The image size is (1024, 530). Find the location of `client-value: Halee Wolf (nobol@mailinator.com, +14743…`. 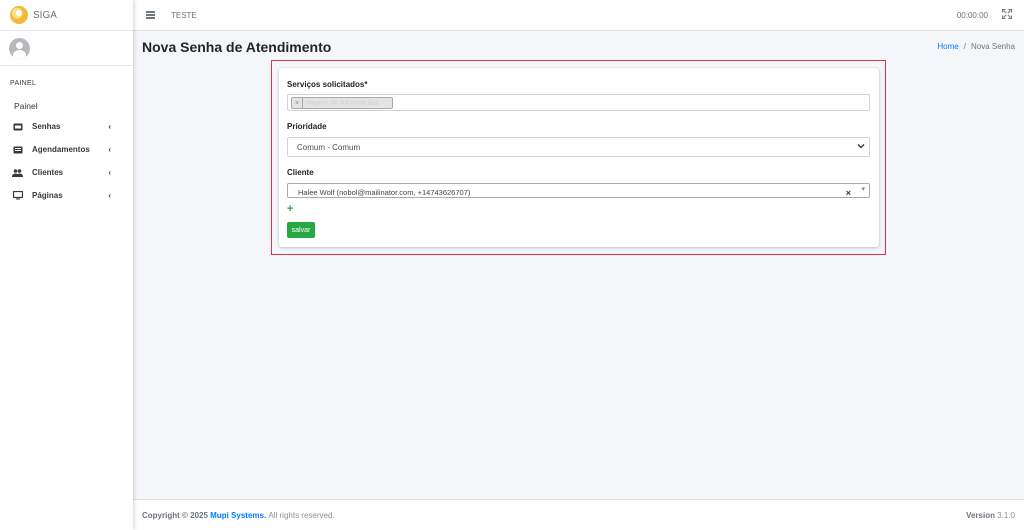

client-value: Halee Wolf (nobol@mailinator.com, +14743… is located at coordinates (384, 192).